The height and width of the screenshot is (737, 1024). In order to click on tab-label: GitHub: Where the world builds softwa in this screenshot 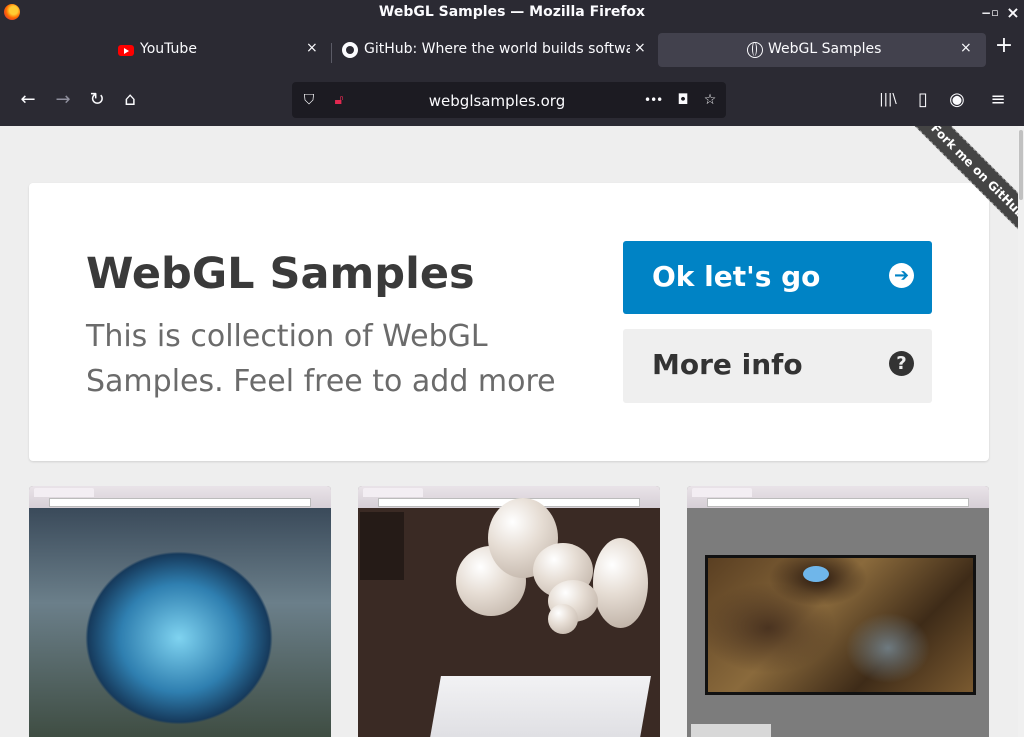, I will do `click(497, 49)`.